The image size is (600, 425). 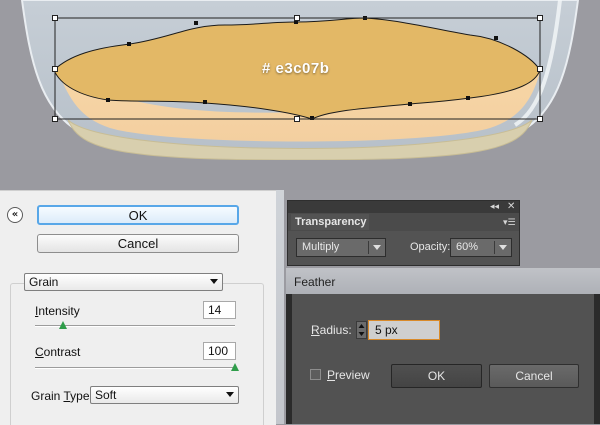 What do you see at coordinates (315, 374) in the screenshot?
I see `preview-checkbox` at bounding box center [315, 374].